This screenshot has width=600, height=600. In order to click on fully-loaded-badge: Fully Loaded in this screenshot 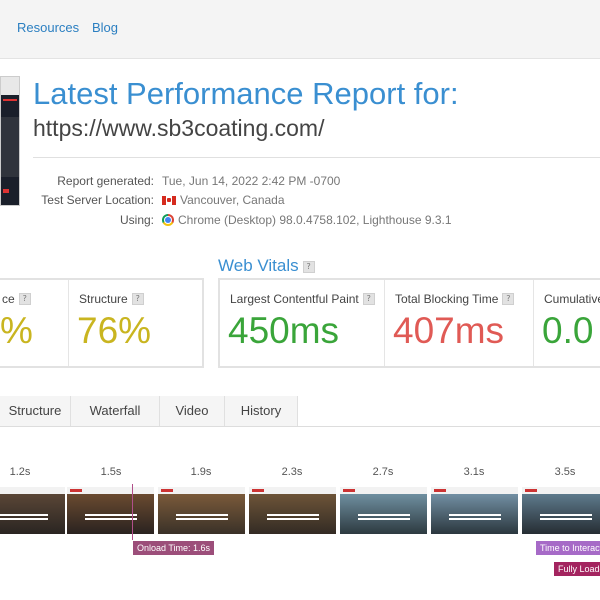, I will do `click(577, 569)`.